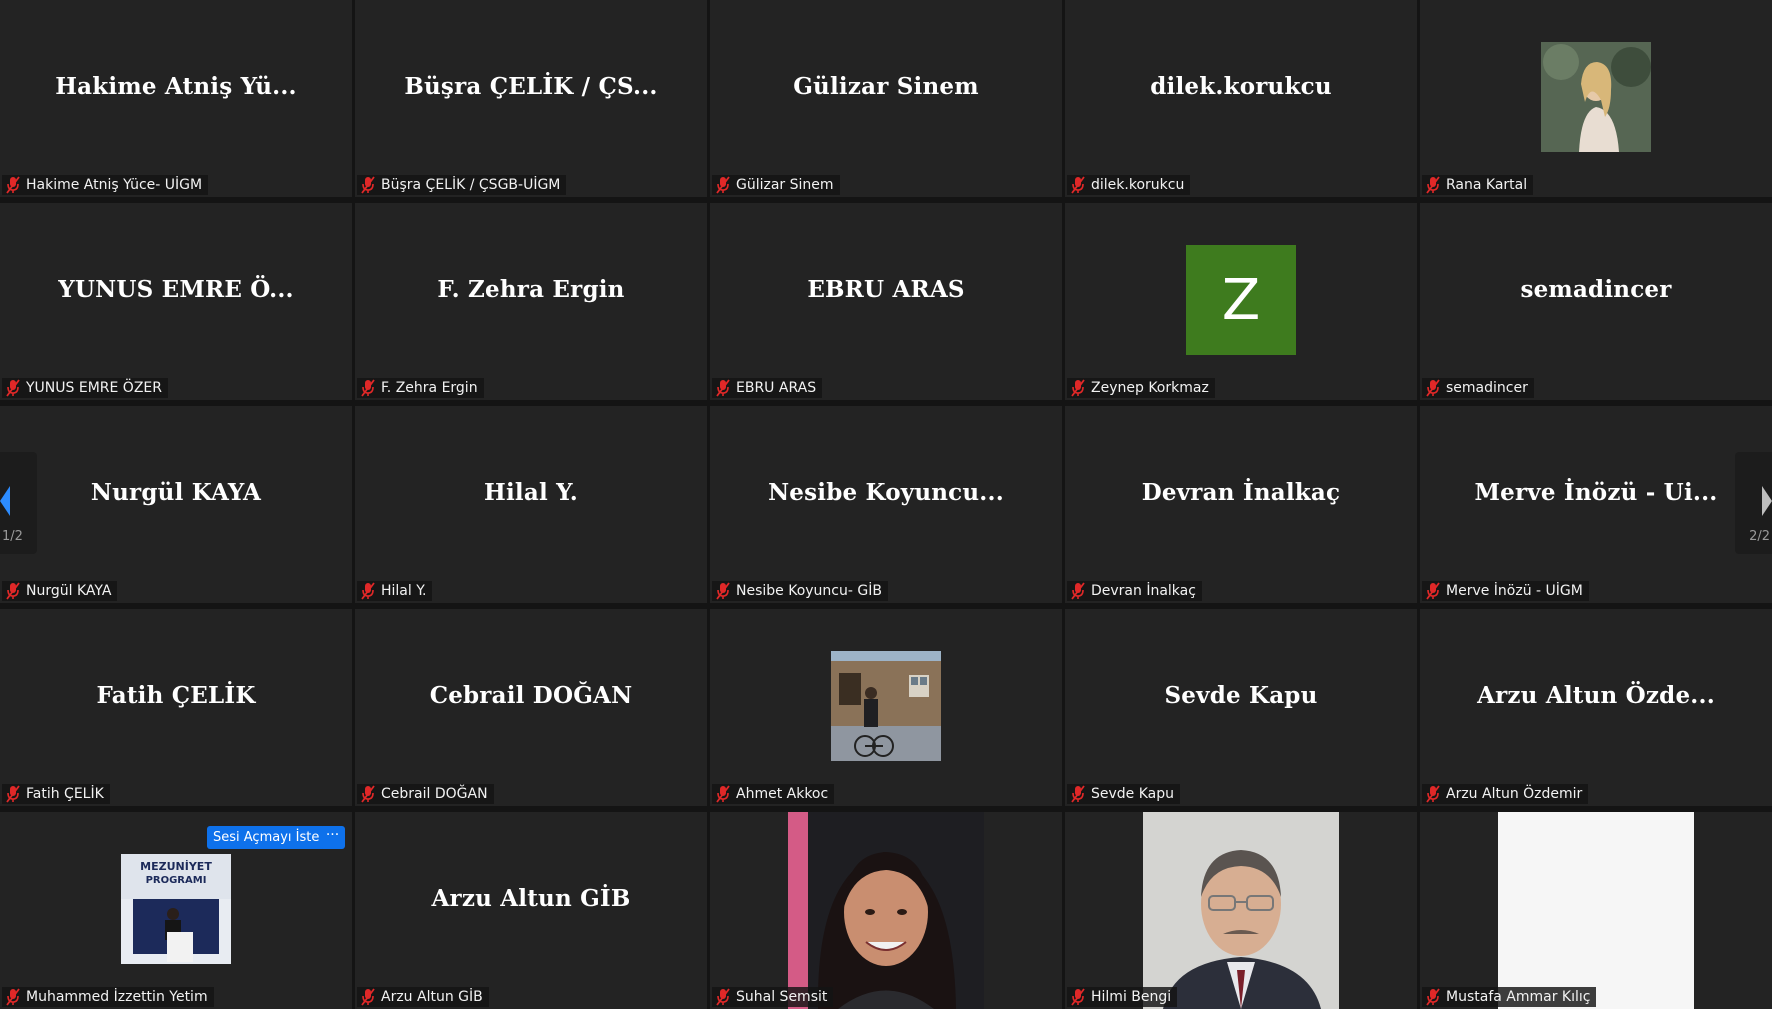 The image size is (1772, 1009). Describe the element at coordinates (773, 794) in the screenshot. I see `participant-name-label: Ahmet Akkoc` at that location.